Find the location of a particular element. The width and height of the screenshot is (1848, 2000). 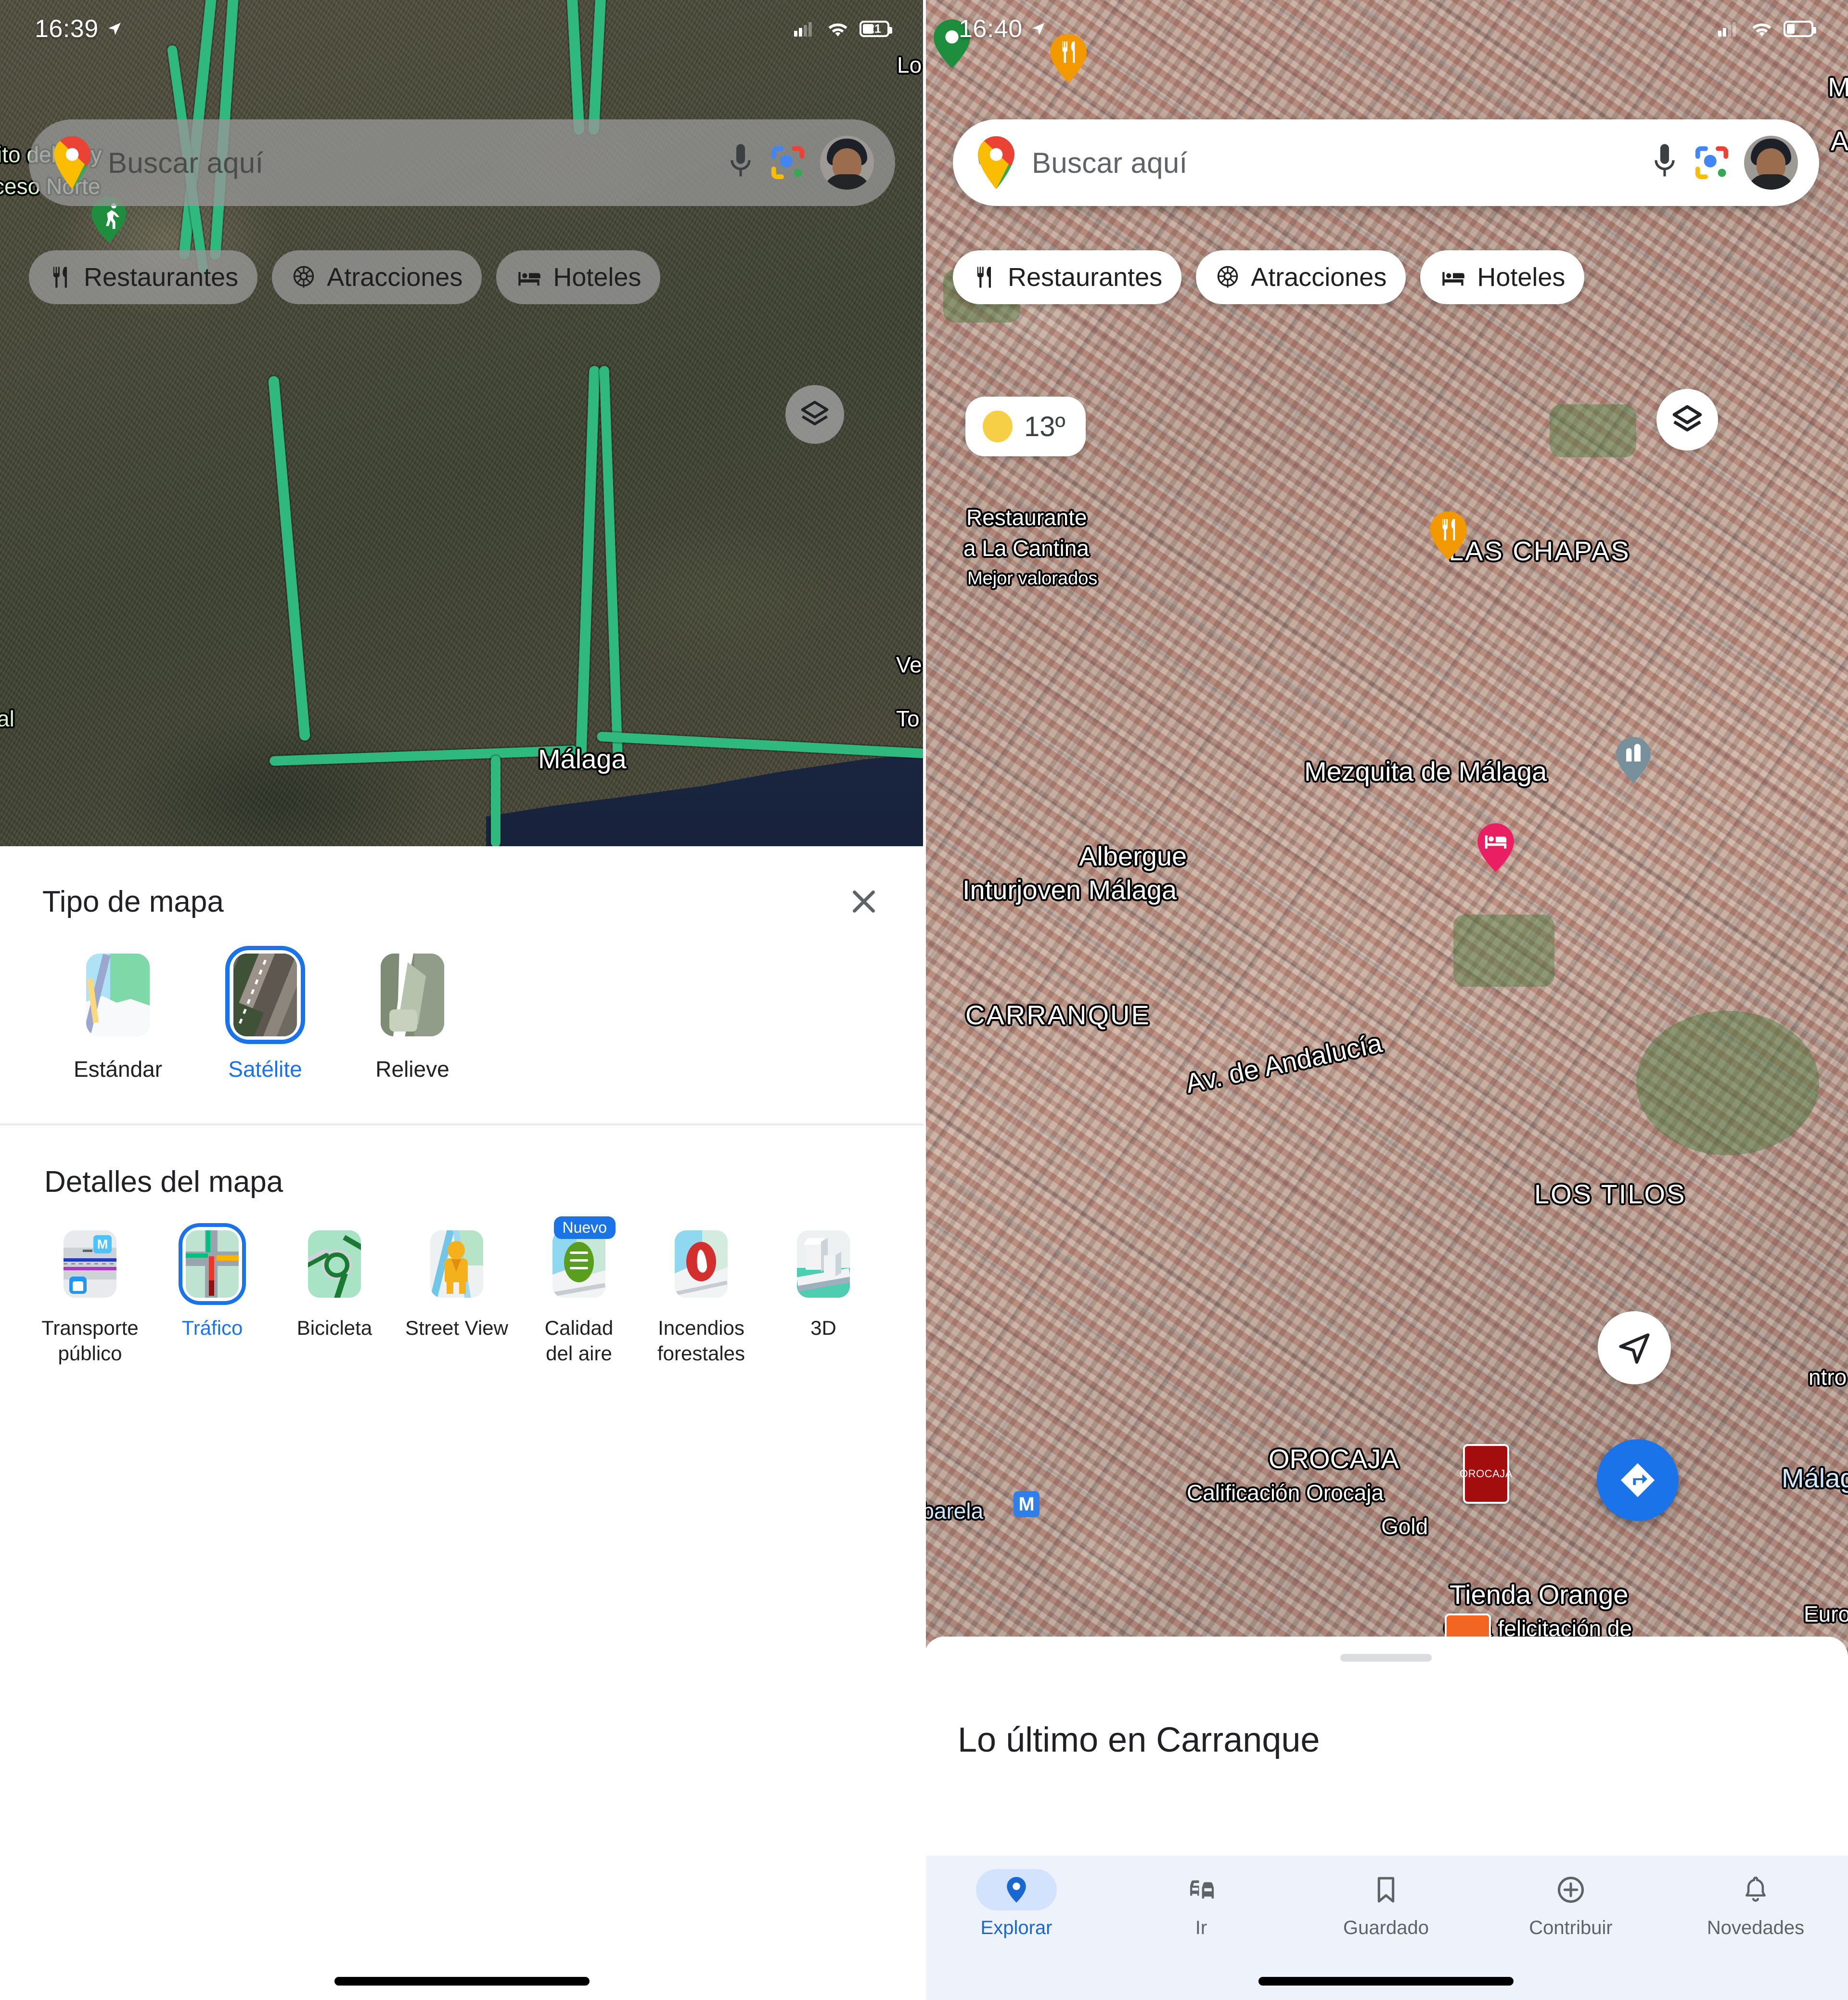

detail-label: Tráfico is located at coordinates (212, 1327).